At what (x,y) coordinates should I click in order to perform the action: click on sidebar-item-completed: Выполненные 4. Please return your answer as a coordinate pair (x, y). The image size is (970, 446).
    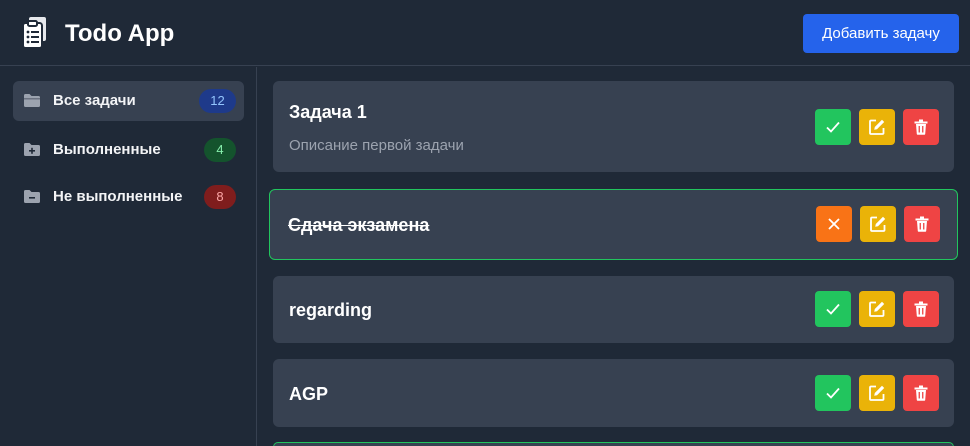
    Looking at the image, I should click on (128, 150).